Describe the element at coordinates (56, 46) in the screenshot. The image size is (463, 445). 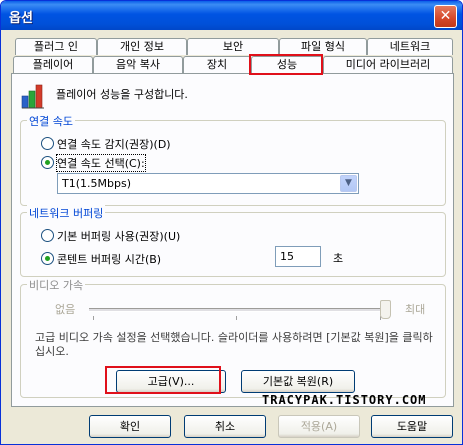
I see `tab-plugins: 플러그 인` at that location.